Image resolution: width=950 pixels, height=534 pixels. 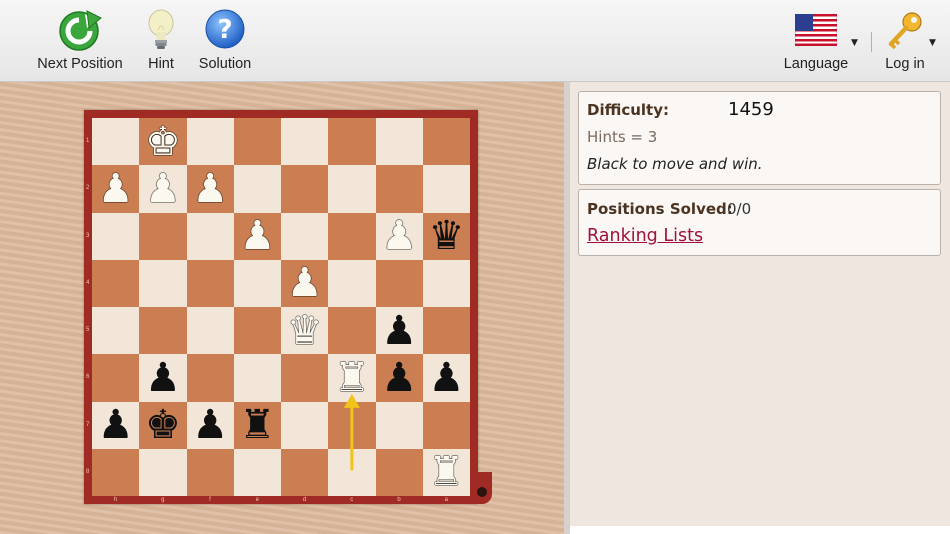 I want to click on square-d2, so click(x=305, y=189).